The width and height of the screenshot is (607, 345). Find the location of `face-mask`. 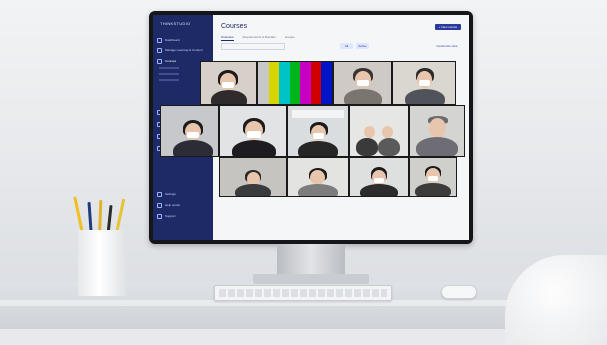

face-mask is located at coordinates (228, 85).